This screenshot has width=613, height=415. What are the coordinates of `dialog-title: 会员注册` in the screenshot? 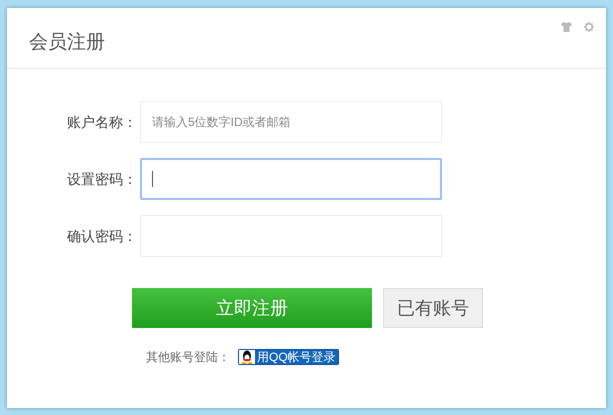 It's located at (67, 42).